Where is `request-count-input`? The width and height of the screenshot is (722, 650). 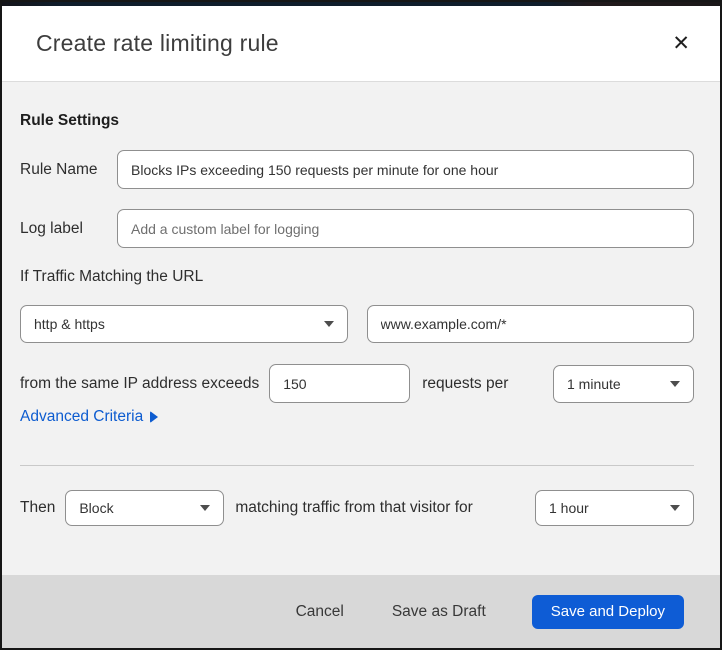
request-count-input is located at coordinates (340, 383).